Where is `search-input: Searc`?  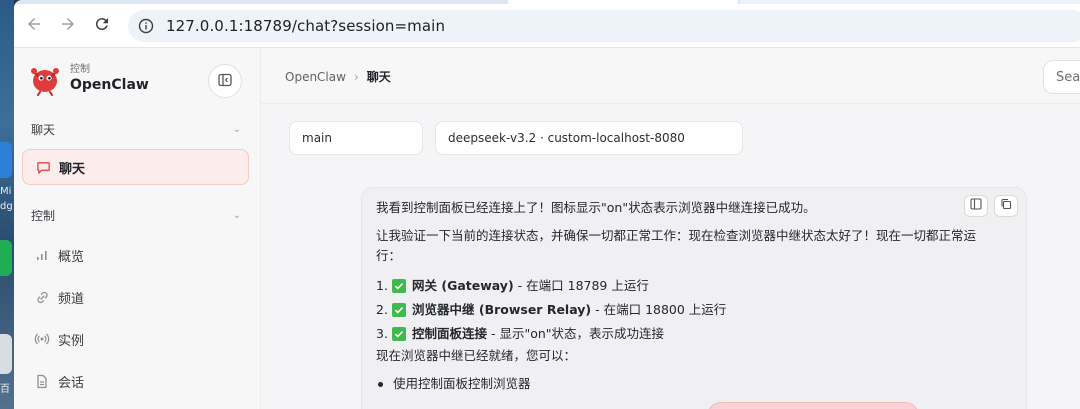 search-input: Searc is located at coordinates (1061, 77).